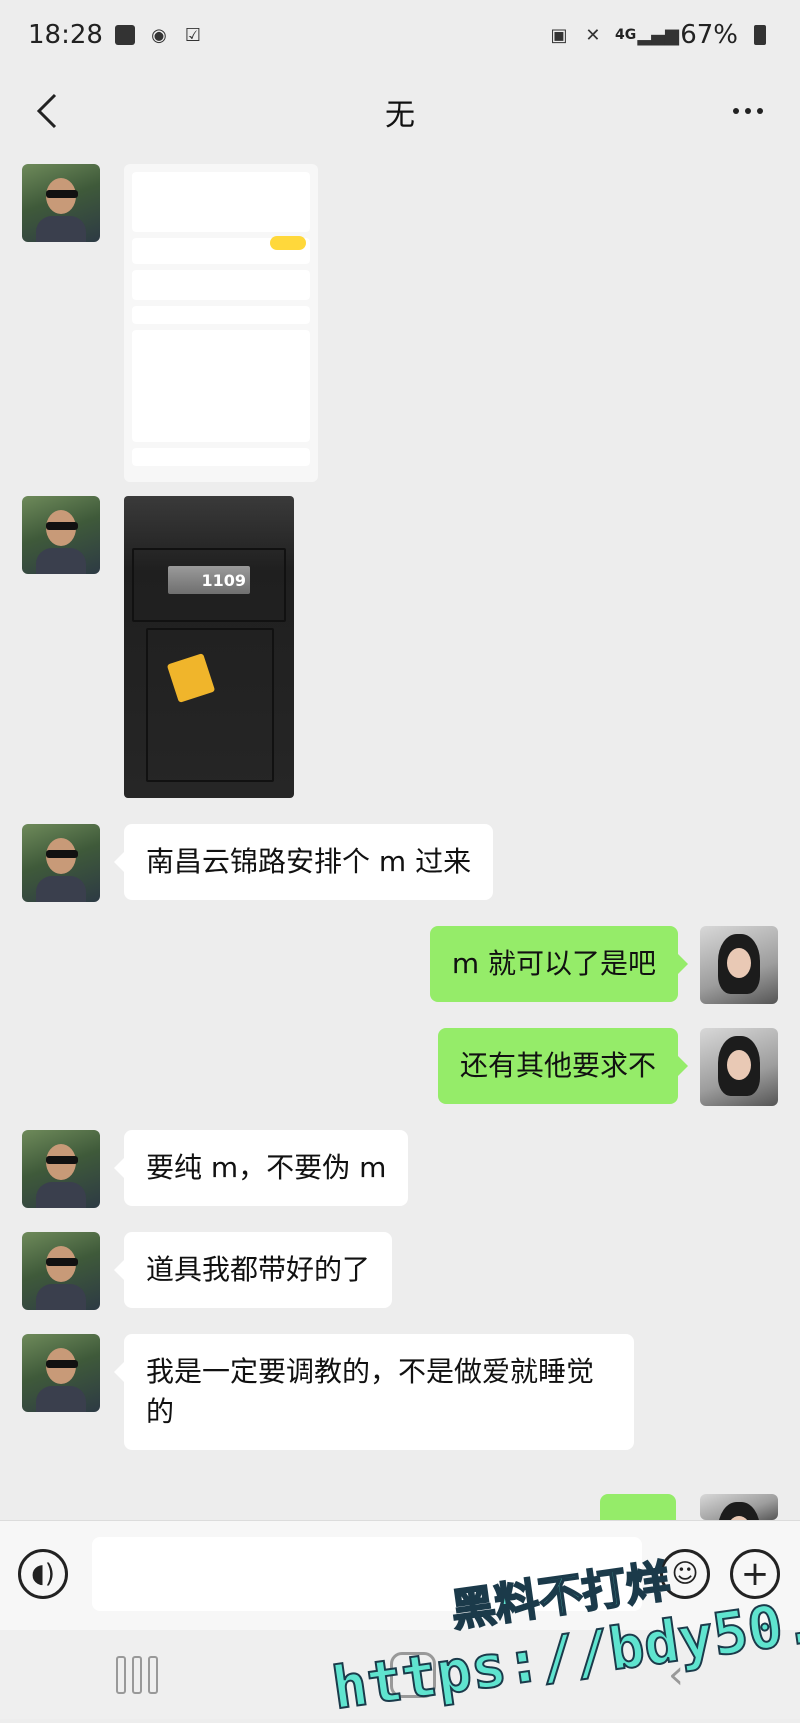 The width and height of the screenshot is (800, 1723). Describe the element at coordinates (261, 1168) in the screenshot. I see `message-bubble: 要纯 m，不要伪 m` at that location.